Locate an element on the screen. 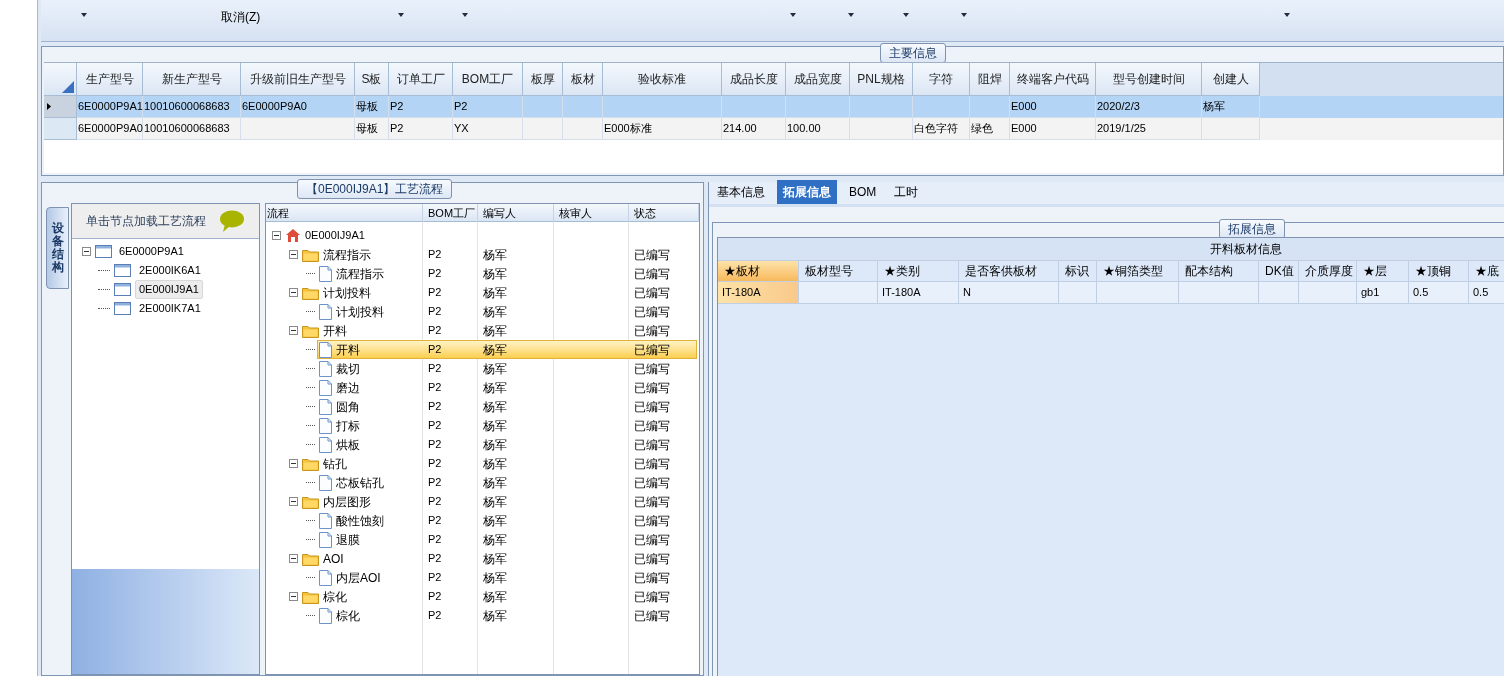 The image size is (1504, 676). tree-item: 6E0000P9A1 is located at coordinates (151, 251).